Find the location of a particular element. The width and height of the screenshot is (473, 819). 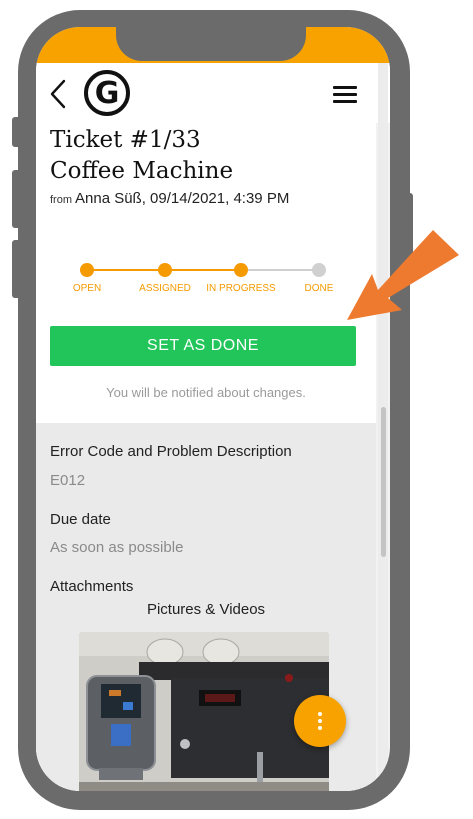

from-label: from is located at coordinates (61, 200).